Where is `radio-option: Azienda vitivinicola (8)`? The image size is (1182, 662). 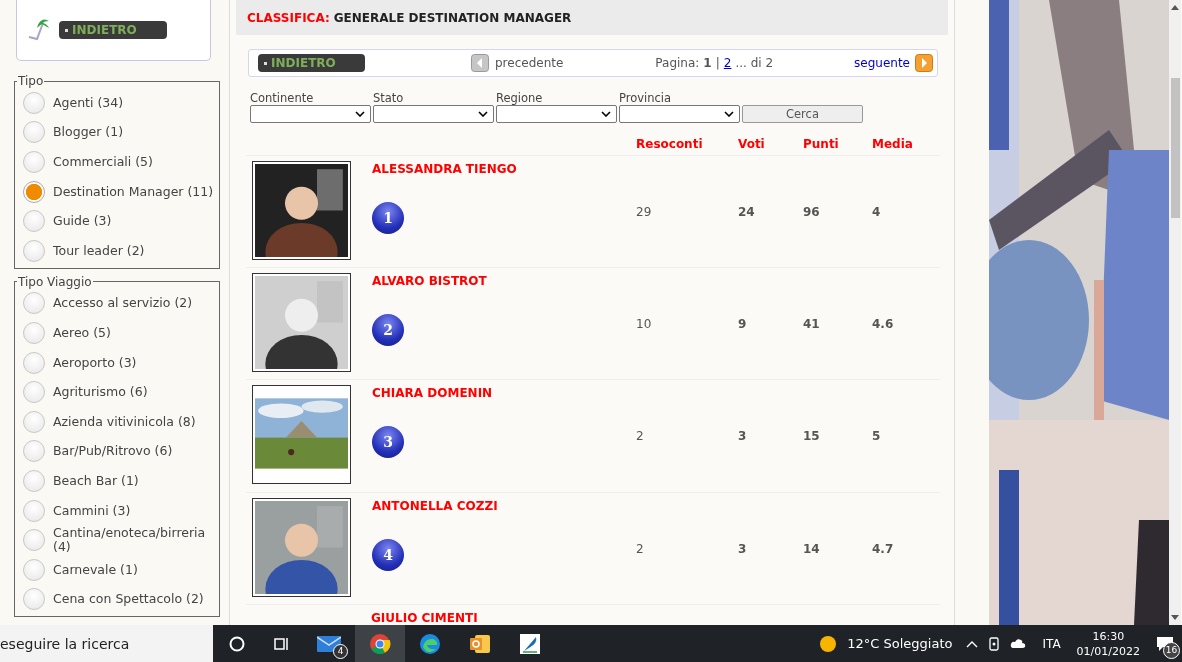
radio-option: Azienda vitivinicola (8) is located at coordinates (119, 421).